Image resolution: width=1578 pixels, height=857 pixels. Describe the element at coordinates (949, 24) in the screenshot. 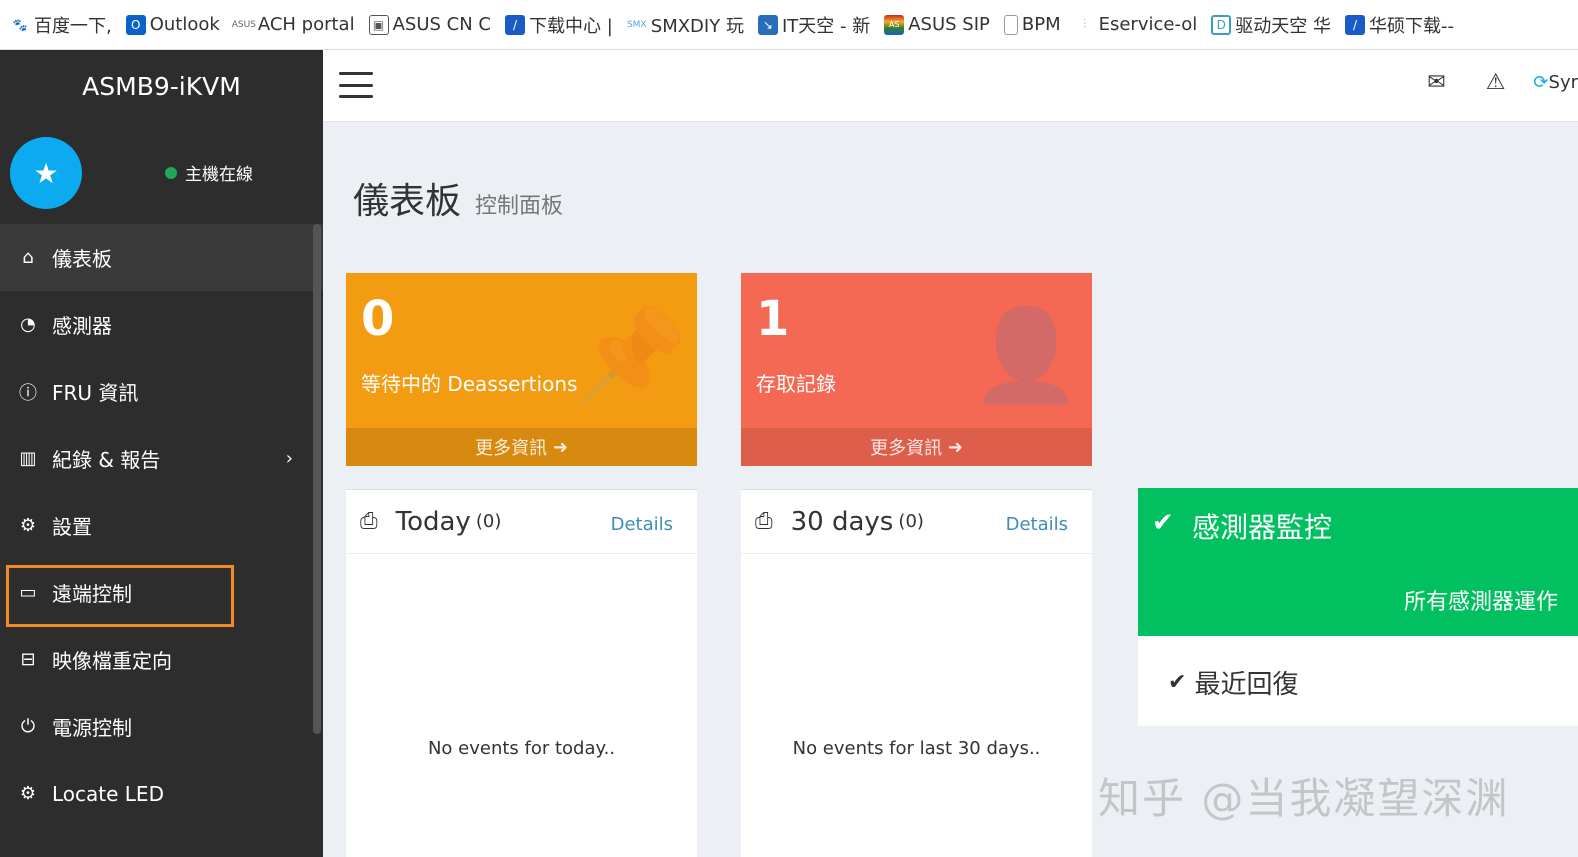

I see `bookmark-label: ASUS SIP` at that location.